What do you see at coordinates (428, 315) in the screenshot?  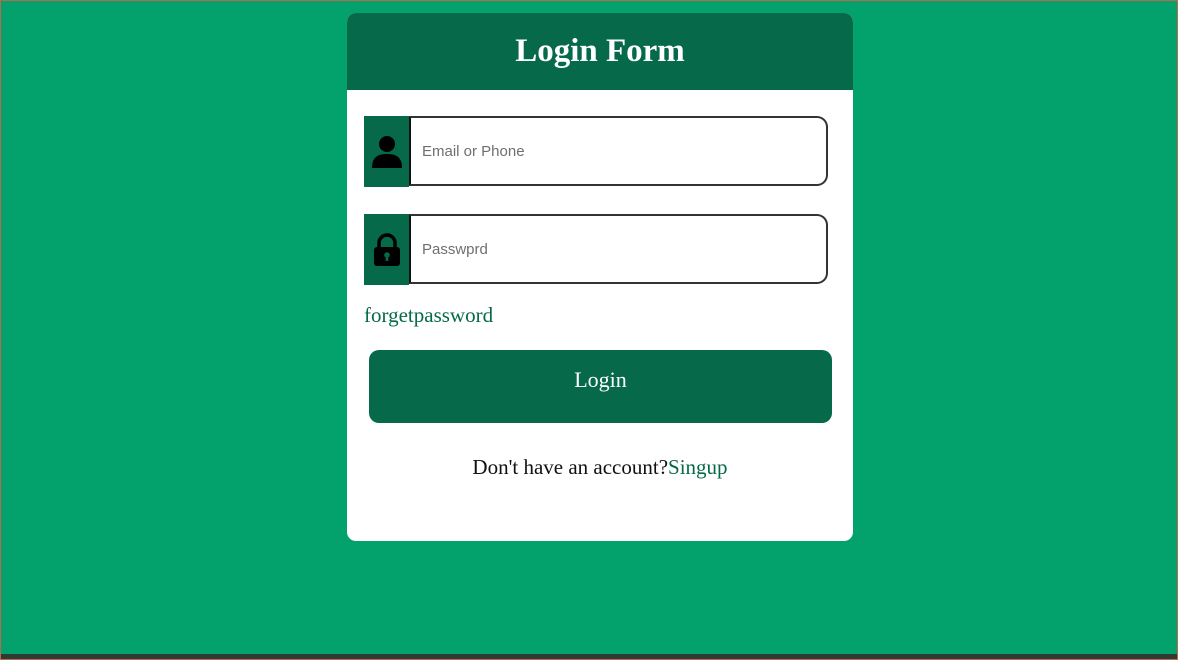 I see `forget-password-link: forgetpassword` at bounding box center [428, 315].